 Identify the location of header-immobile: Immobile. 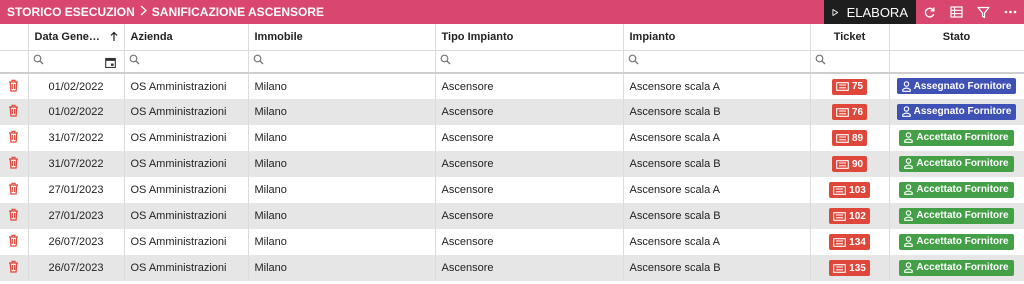
(342, 37).